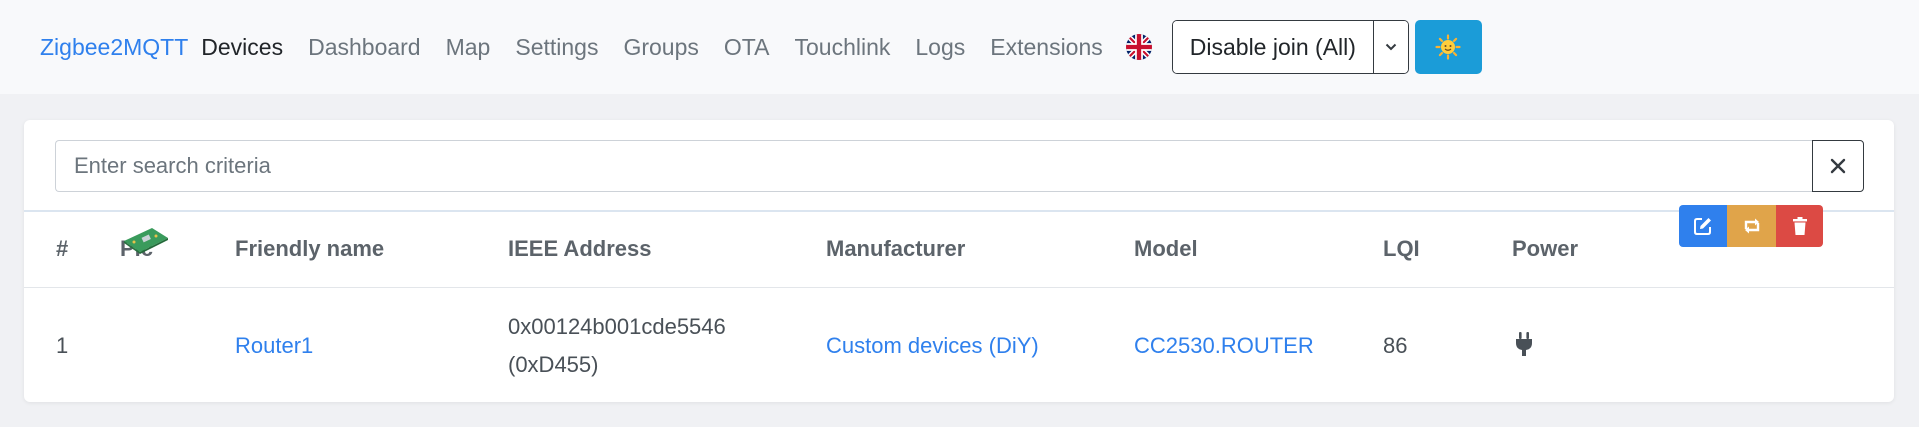  What do you see at coordinates (114, 47) in the screenshot?
I see `brand-link: Zigbee2MQTT` at bounding box center [114, 47].